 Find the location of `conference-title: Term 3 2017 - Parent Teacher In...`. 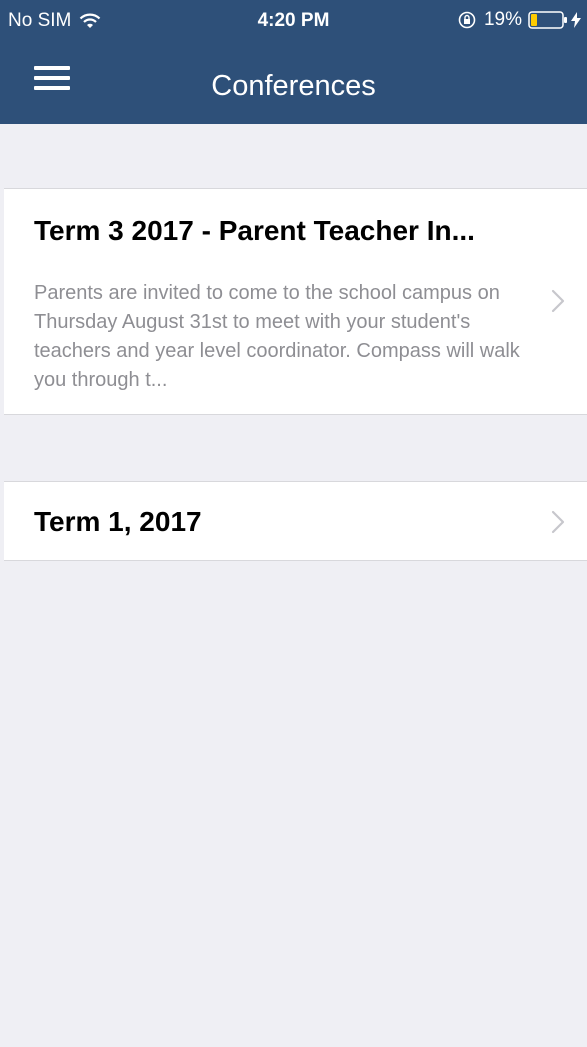

conference-title: Term 3 2017 - Parent Teacher In... is located at coordinates (254, 230).